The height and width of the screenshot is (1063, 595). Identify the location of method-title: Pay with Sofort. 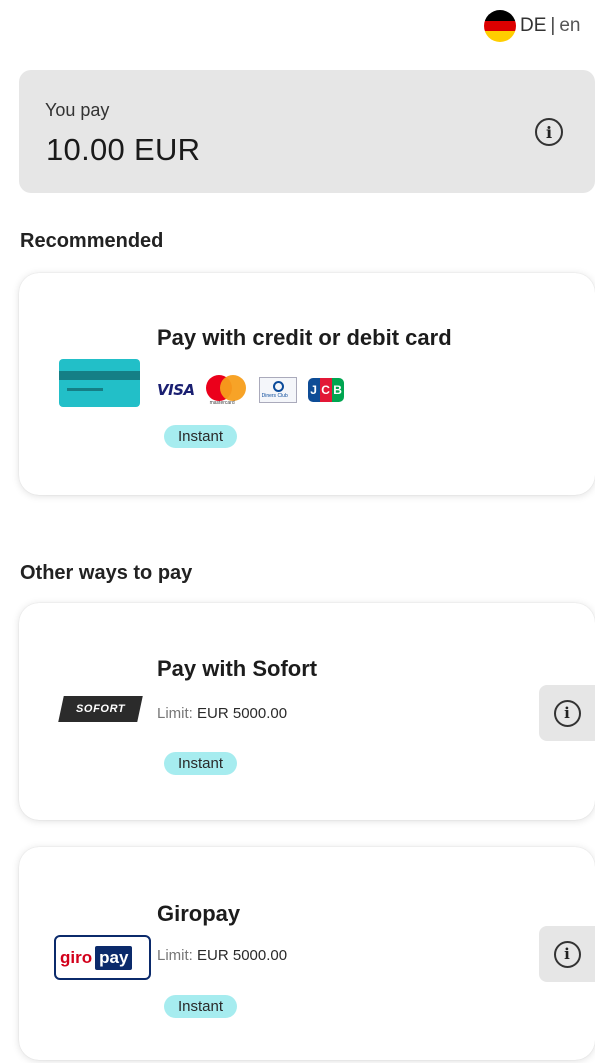
(237, 668).